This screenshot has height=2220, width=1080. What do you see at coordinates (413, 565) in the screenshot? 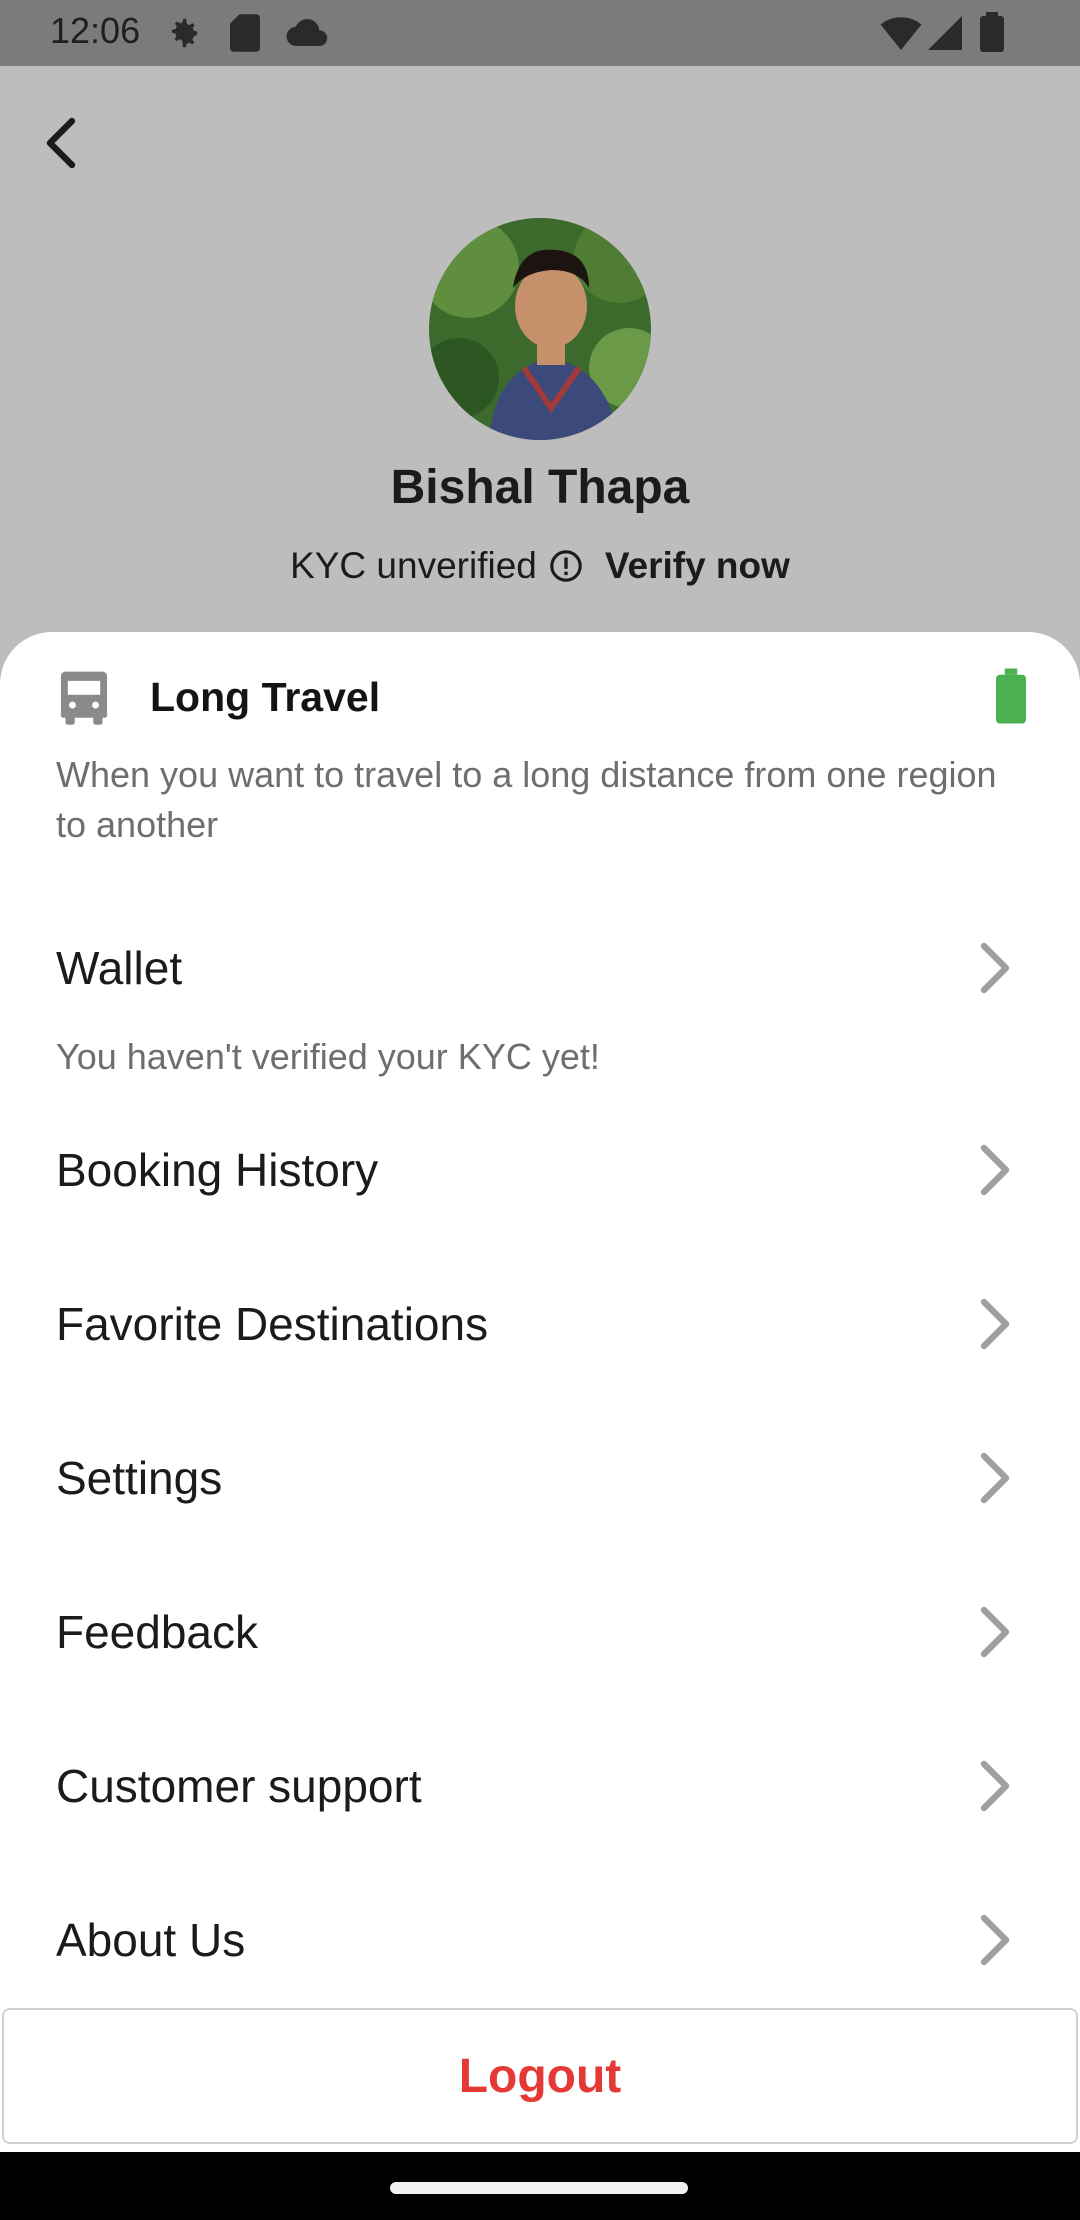
I see `kyc-status: KYC unverified` at bounding box center [413, 565].